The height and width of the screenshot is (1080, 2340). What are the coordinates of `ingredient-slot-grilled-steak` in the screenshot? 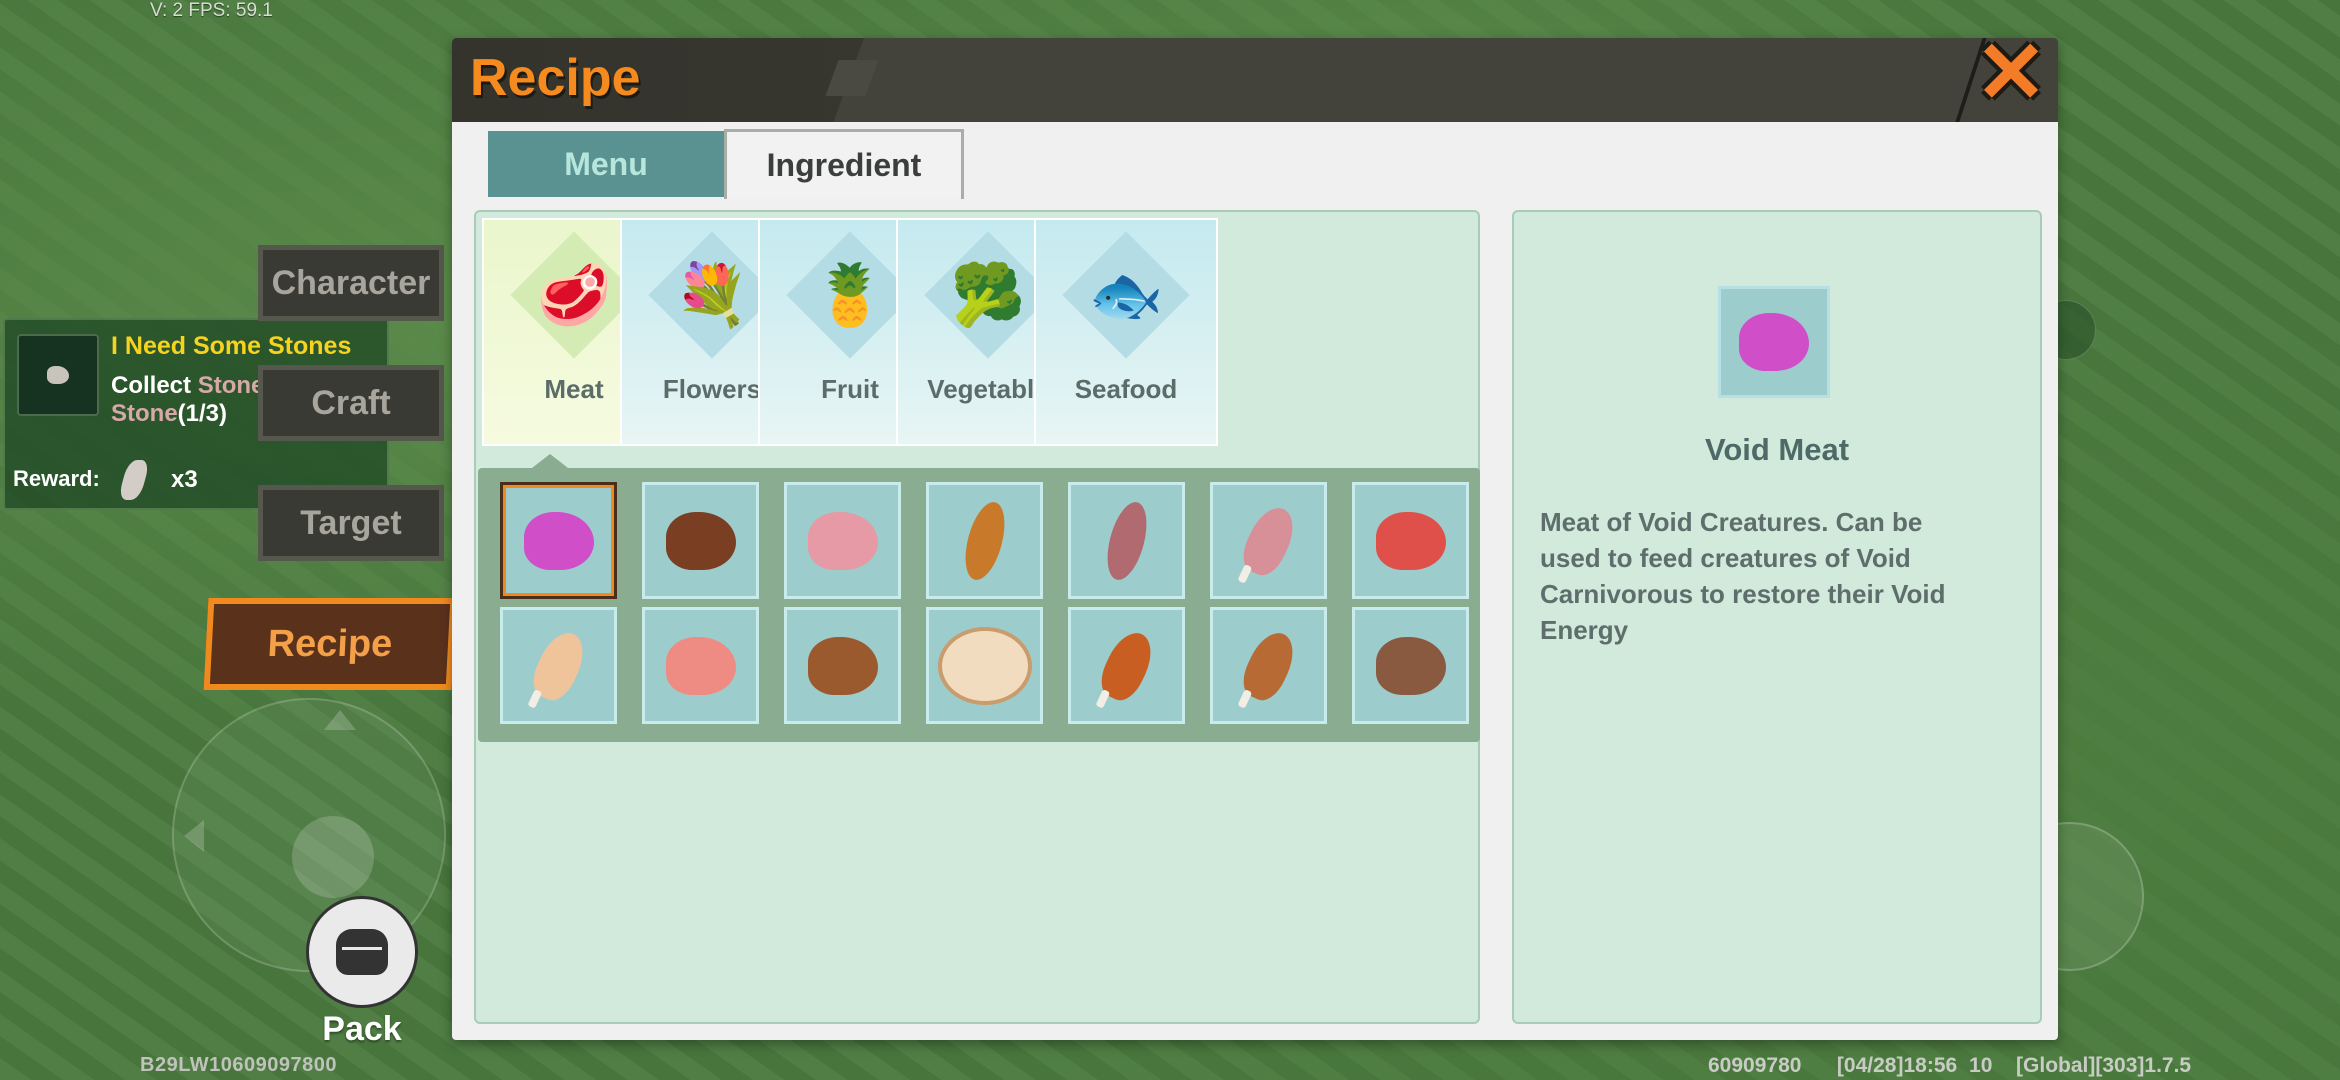 It's located at (842, 665).